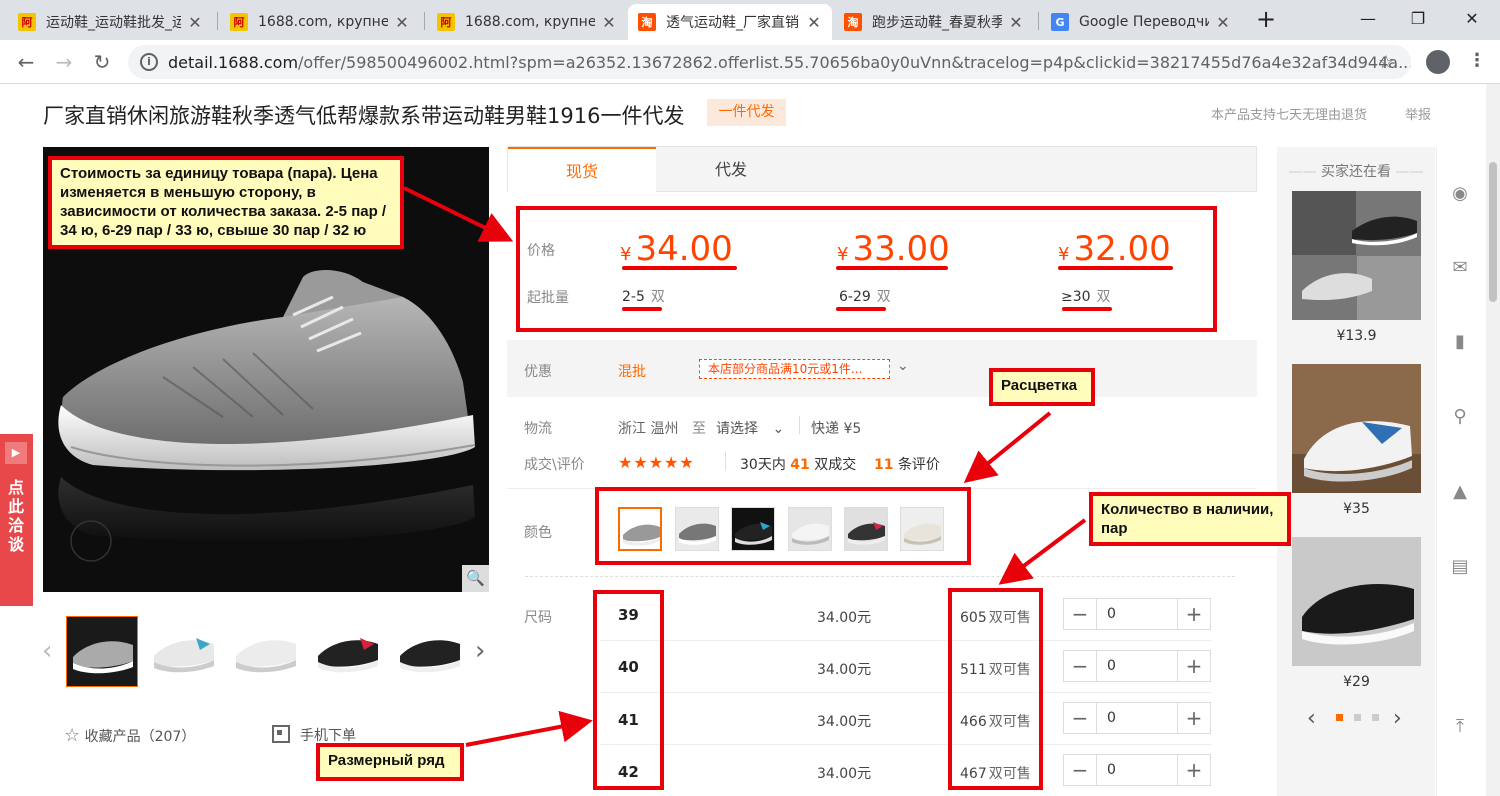  What do you see at coordinates (798, 464) in the screenshot?
I see `deals-count: 30天内 41 双成交` at bounding box center [798, 464].